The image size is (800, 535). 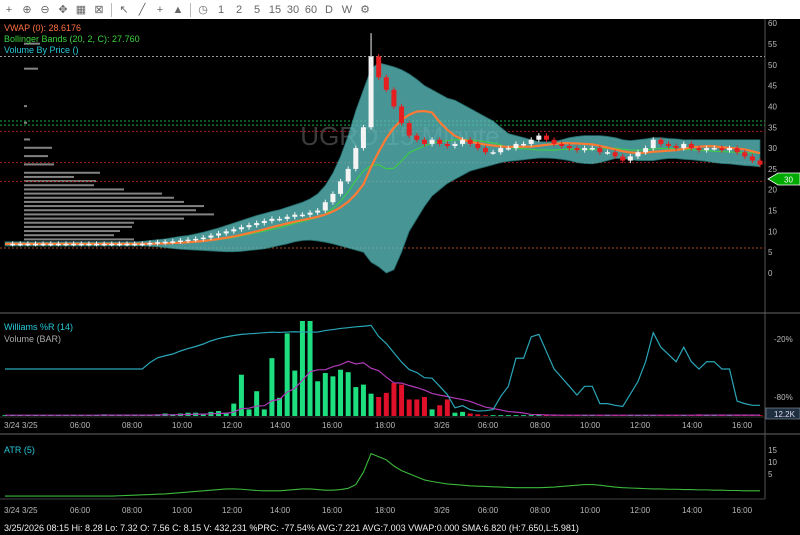 What do you see at coordinates (30, 510) in the screenshot?
I see `time-label: 3/25` at bounding box center [30, 510].